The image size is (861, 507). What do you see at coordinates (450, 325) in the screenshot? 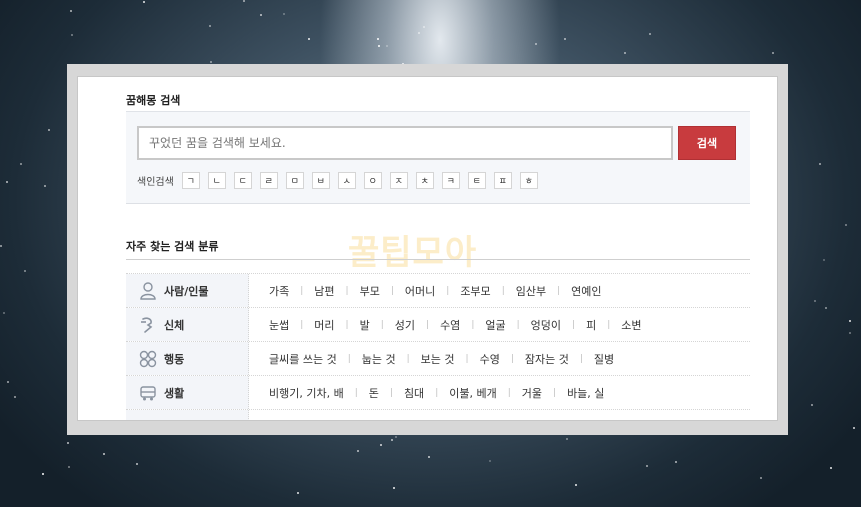
I see `keyword-link: 수염` at bounding box center [450, 325].